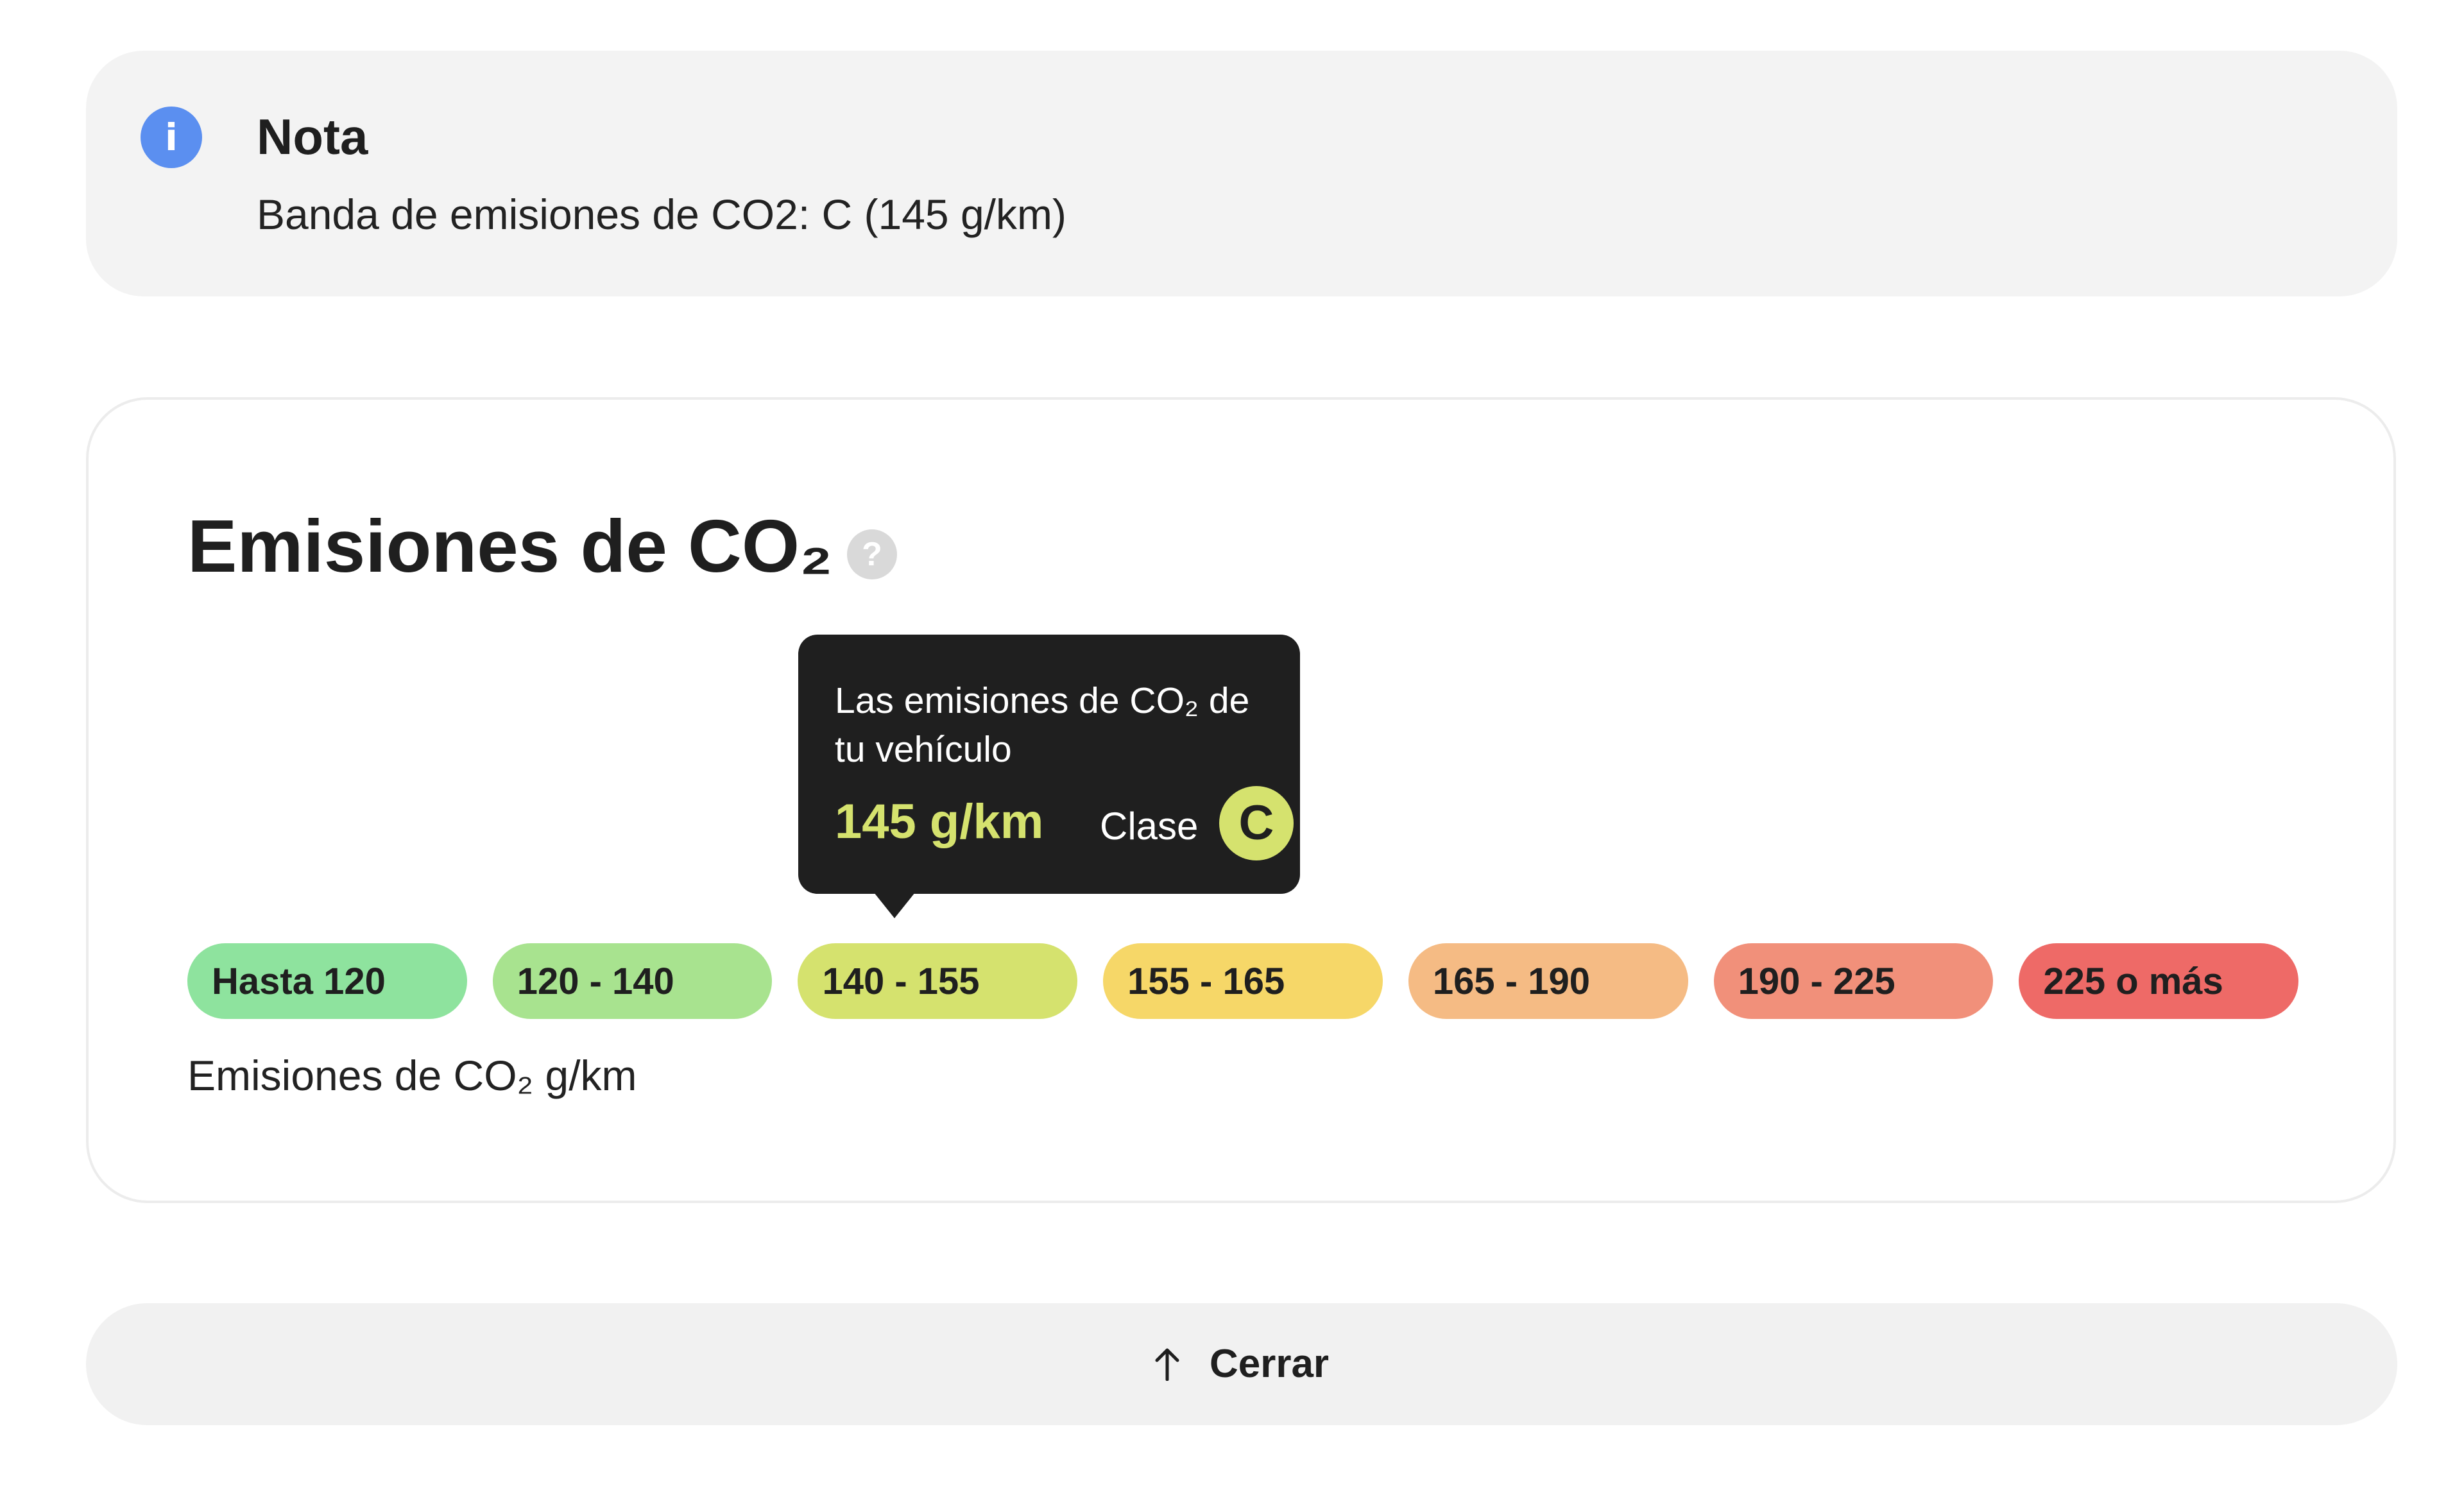  Describe the element at coordinates (510, 546) in the screenshot. I see `emissions-title: Emisiones de CO₂` at that location.